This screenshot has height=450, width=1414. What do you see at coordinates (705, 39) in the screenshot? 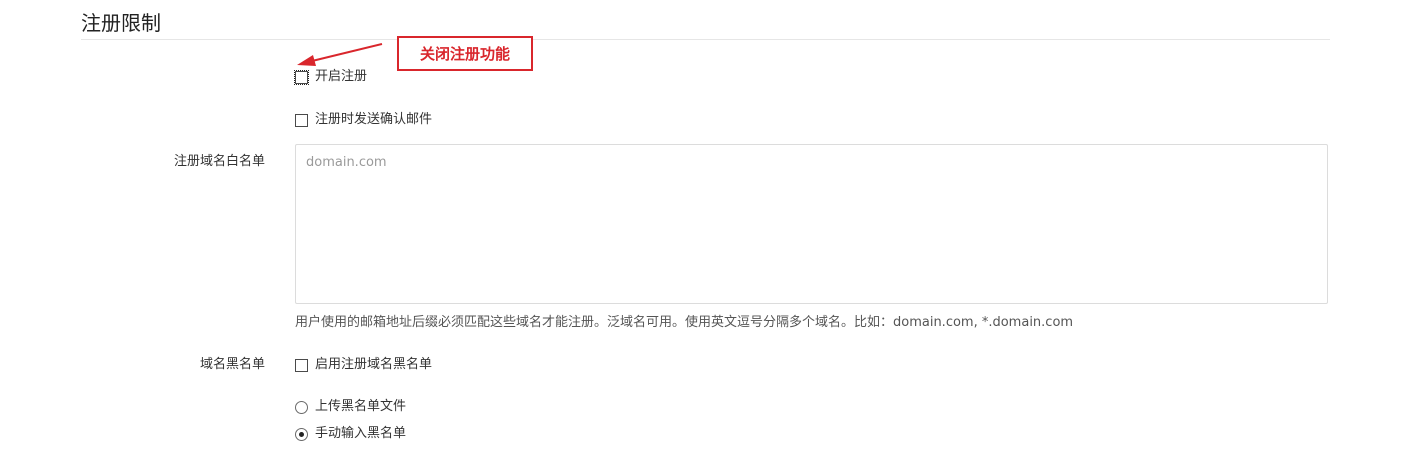
I see `section-divider` at bounding box center [705, 39].